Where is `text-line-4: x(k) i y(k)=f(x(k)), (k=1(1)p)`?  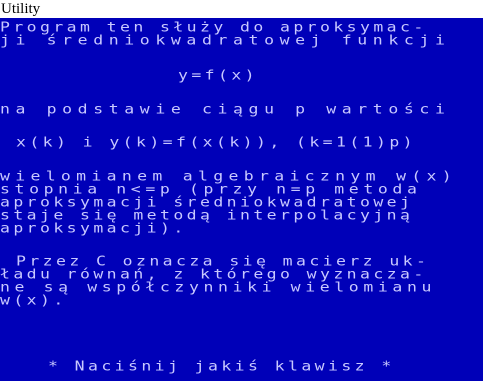 text-line-4: x(k) i y(k)=f(x(k)), (k=1(1)p) is located at coordinates (216, 142).